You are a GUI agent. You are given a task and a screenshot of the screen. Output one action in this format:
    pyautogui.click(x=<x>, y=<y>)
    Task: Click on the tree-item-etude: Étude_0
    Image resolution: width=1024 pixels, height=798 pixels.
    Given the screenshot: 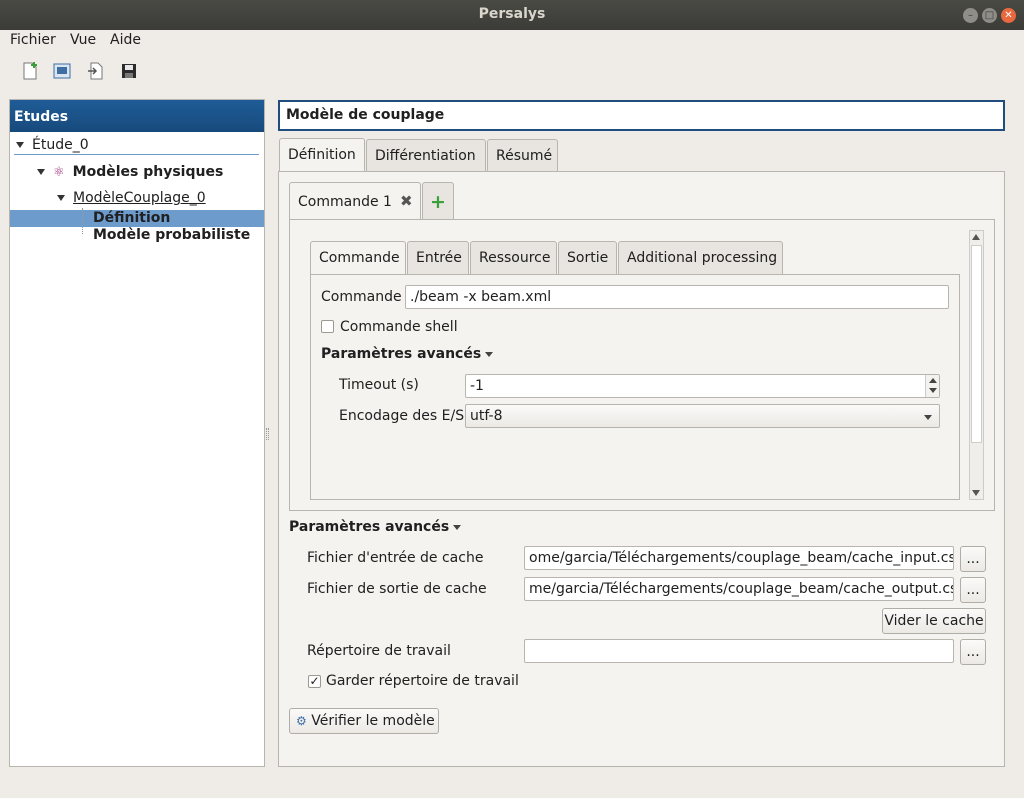 What is the action you would take?
    pyautogui.click(x=52, y=145)
    